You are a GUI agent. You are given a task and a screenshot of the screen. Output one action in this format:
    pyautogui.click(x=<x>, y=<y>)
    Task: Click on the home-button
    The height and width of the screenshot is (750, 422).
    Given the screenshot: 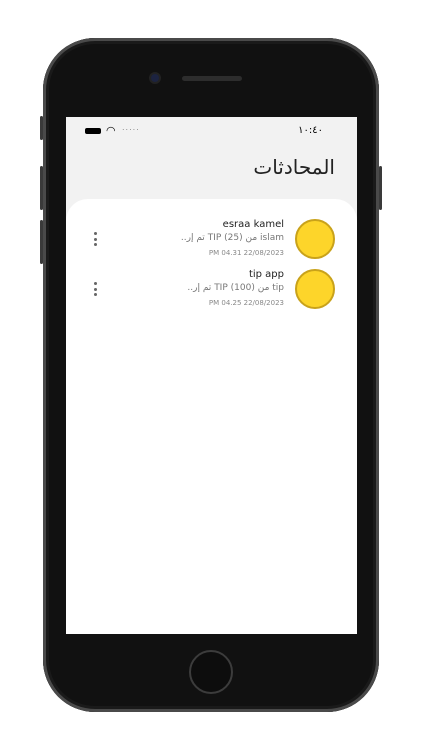 What is the action you would take?
    pyautogui.click(x=211, y=672)
    